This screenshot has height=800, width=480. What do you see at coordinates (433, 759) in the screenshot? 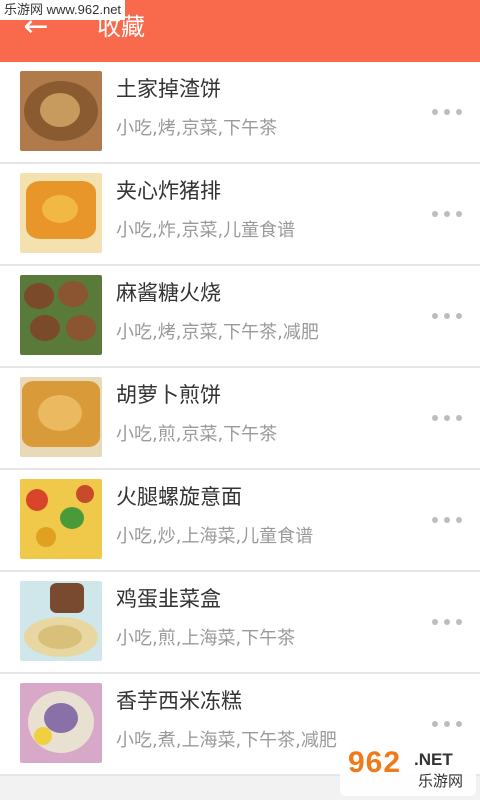
I see `logo-net: .NET` at bounding box center [433, 759].